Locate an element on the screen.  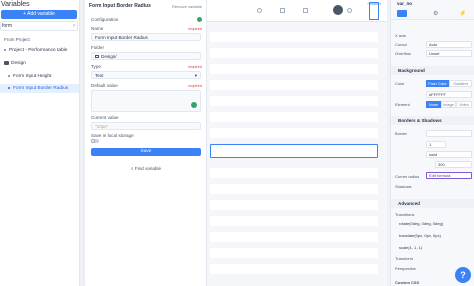
formula-icon is located at coordinates (194, 105).